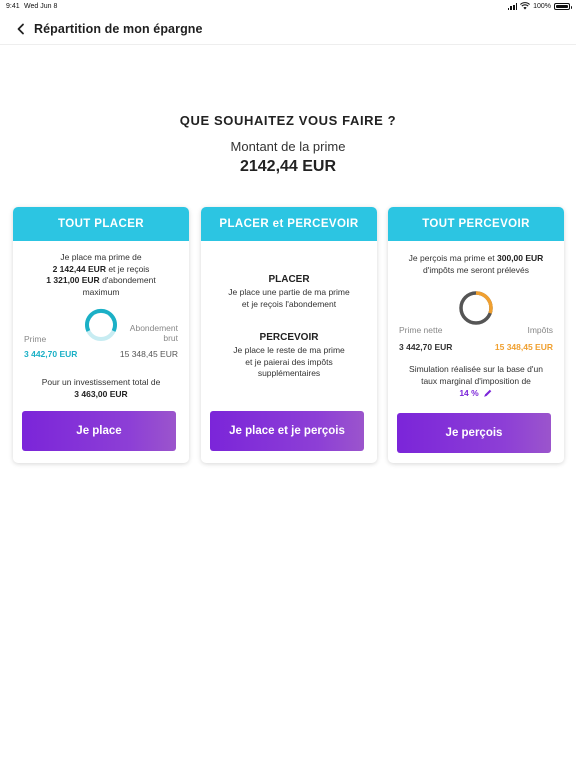  Describe the element at coordinates (99, 431) in the screenshot. I see `je-place-button: Je place` at that location.